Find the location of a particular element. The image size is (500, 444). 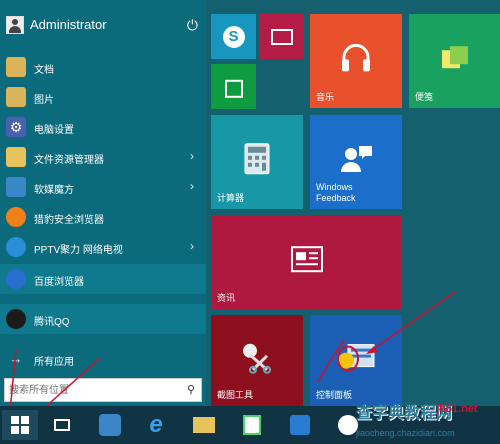

feedback-icon is located at coordinates (356, 159).